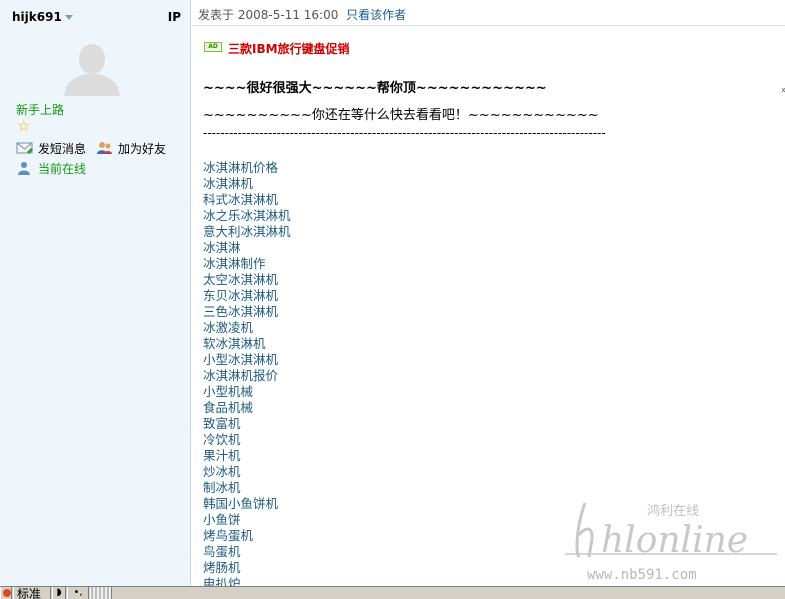  Describe the element at coordinates (247, 312) in the screenshot. I see `keyword-link: 三色冰淇淋机` at that location.